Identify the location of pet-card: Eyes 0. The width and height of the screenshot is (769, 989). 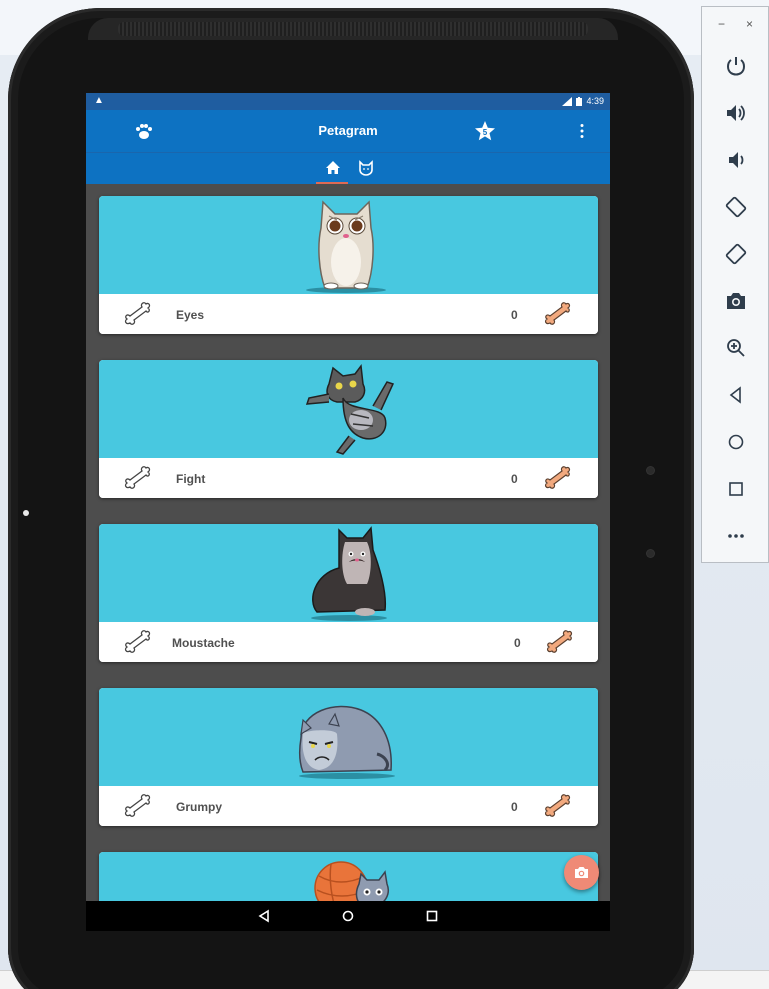
(348, 265).